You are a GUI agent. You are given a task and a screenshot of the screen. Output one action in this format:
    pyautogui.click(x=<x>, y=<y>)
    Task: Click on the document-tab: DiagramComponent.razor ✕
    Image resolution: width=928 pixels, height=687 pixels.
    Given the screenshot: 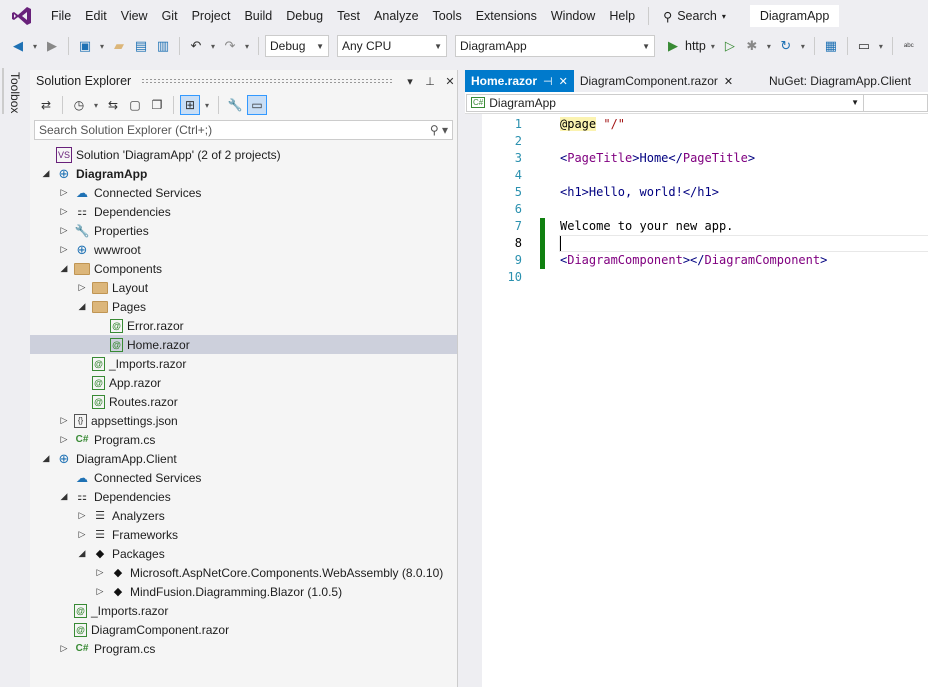 What is the action you would take?
    pyautogui.click(x=656, y=81)
    